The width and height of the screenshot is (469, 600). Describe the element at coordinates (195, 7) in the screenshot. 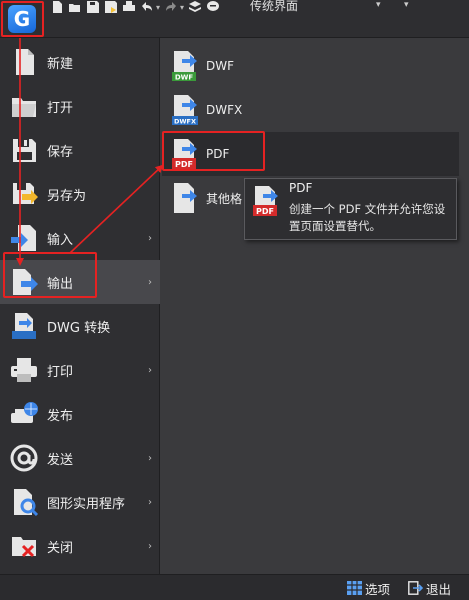

I see `layers-icon` at that location.